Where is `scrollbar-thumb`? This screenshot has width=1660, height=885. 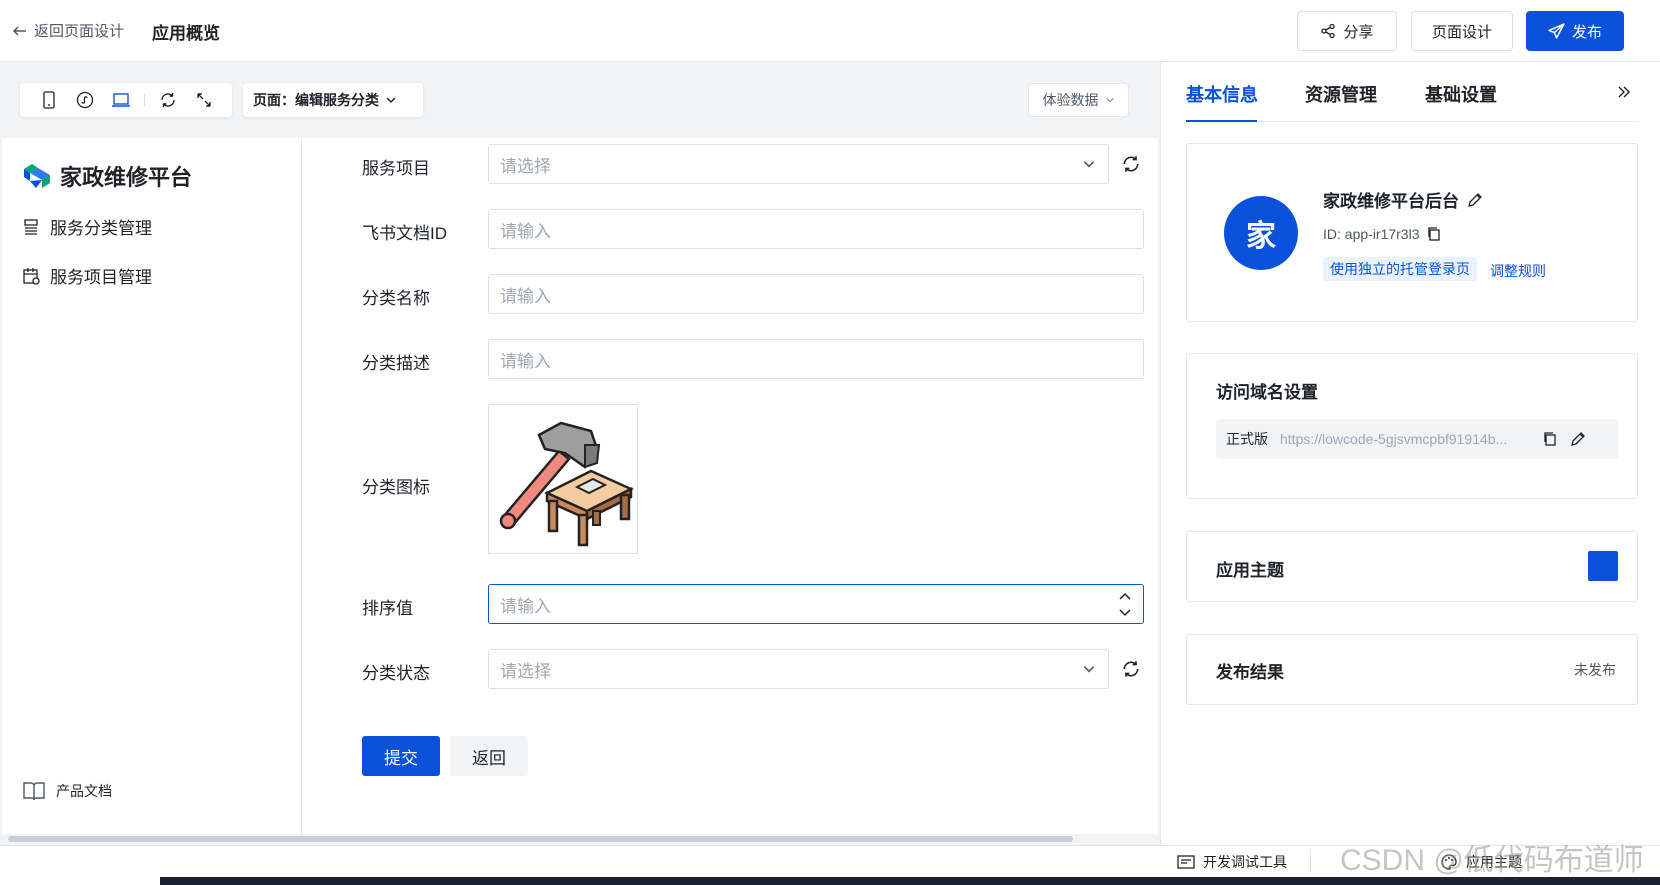
scrollbar-thumb is located at coordinates (540, 839).